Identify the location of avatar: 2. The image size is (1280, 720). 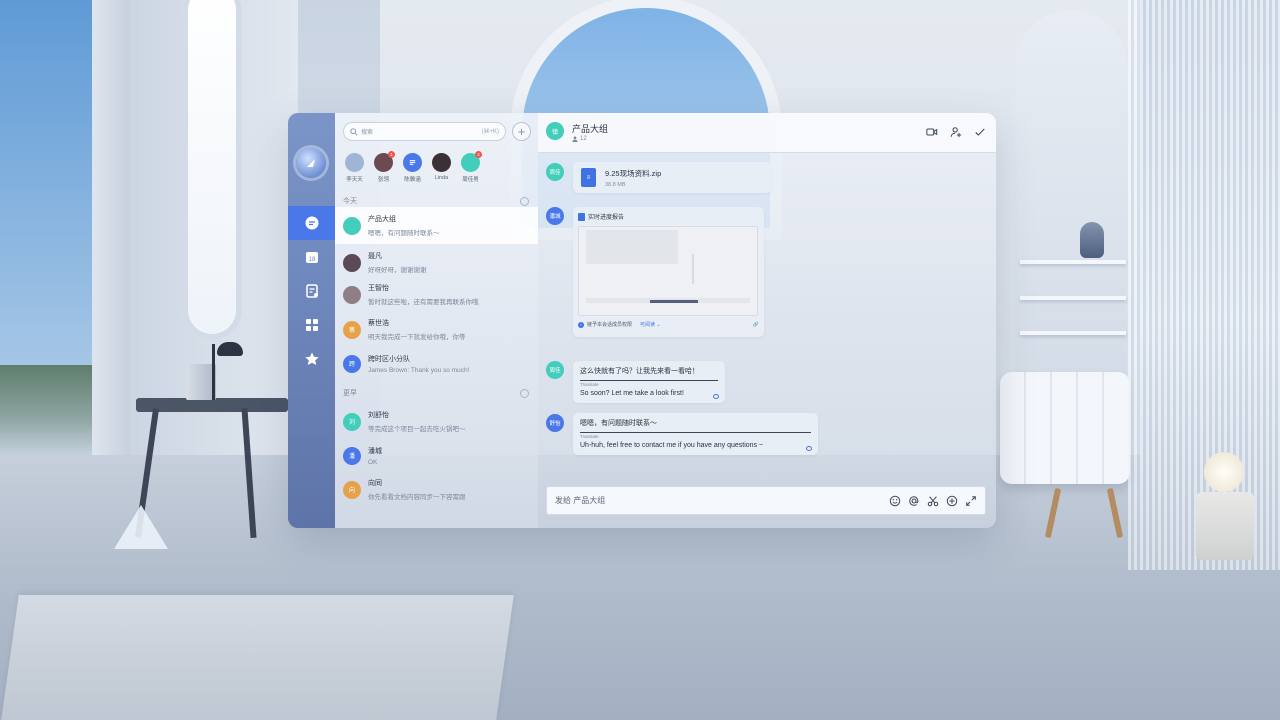
(471, 161).